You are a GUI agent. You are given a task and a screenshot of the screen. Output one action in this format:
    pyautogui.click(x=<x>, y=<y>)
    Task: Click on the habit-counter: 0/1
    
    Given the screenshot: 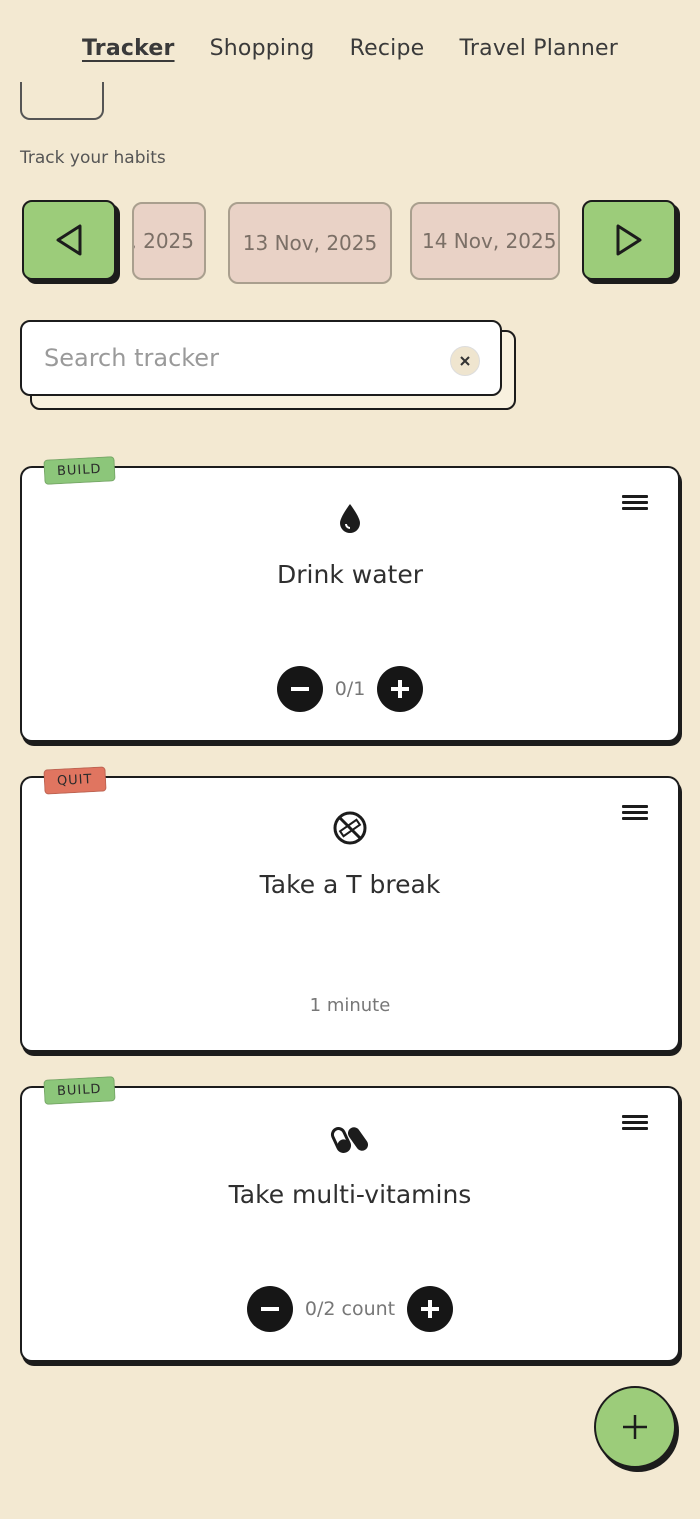 What is the action you would take?
    pyautogui.click(x=350, y=689)
    